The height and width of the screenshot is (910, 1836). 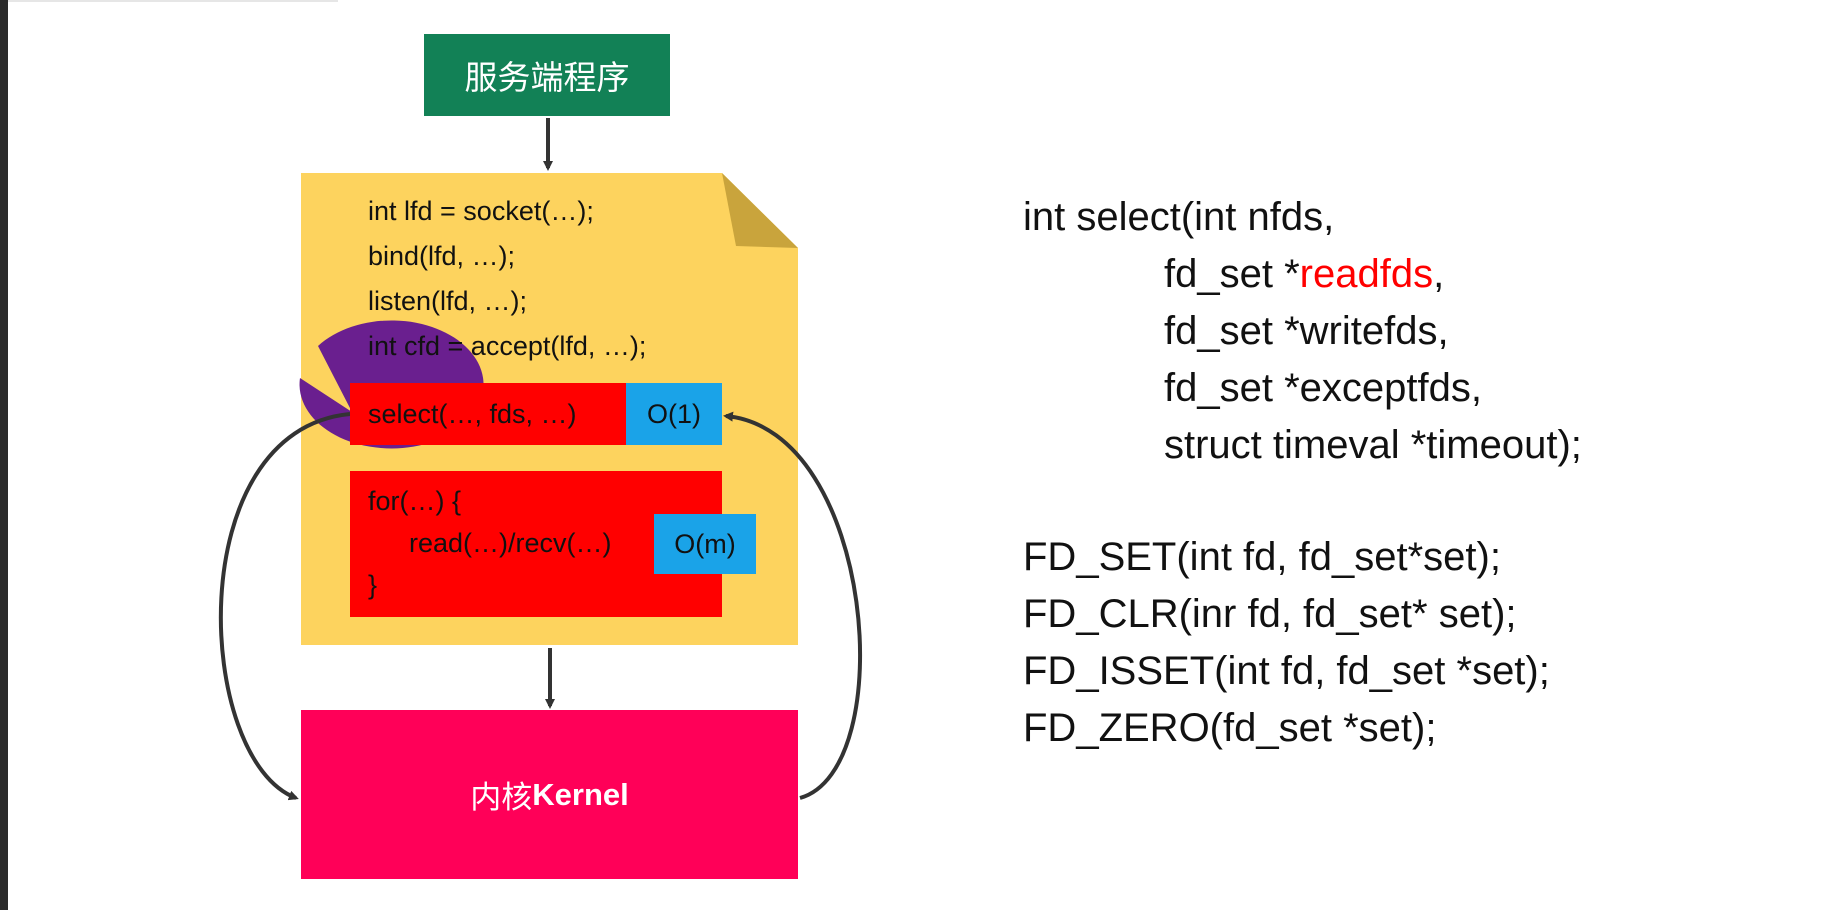 I want to click on macro-fd-clr: FD_CLR(inr fd, fd_set* set);, so click(x=1270, y=614).